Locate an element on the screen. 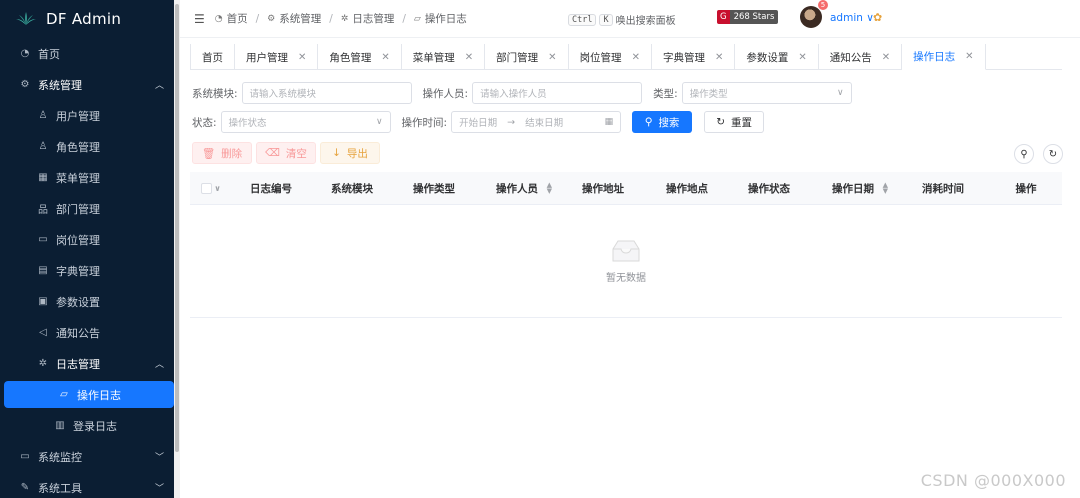 The width and height of the screenshot is (1080, 498). sidebar-item-menu: ▦ 菜单管理 is located at coordinates (87, 177).